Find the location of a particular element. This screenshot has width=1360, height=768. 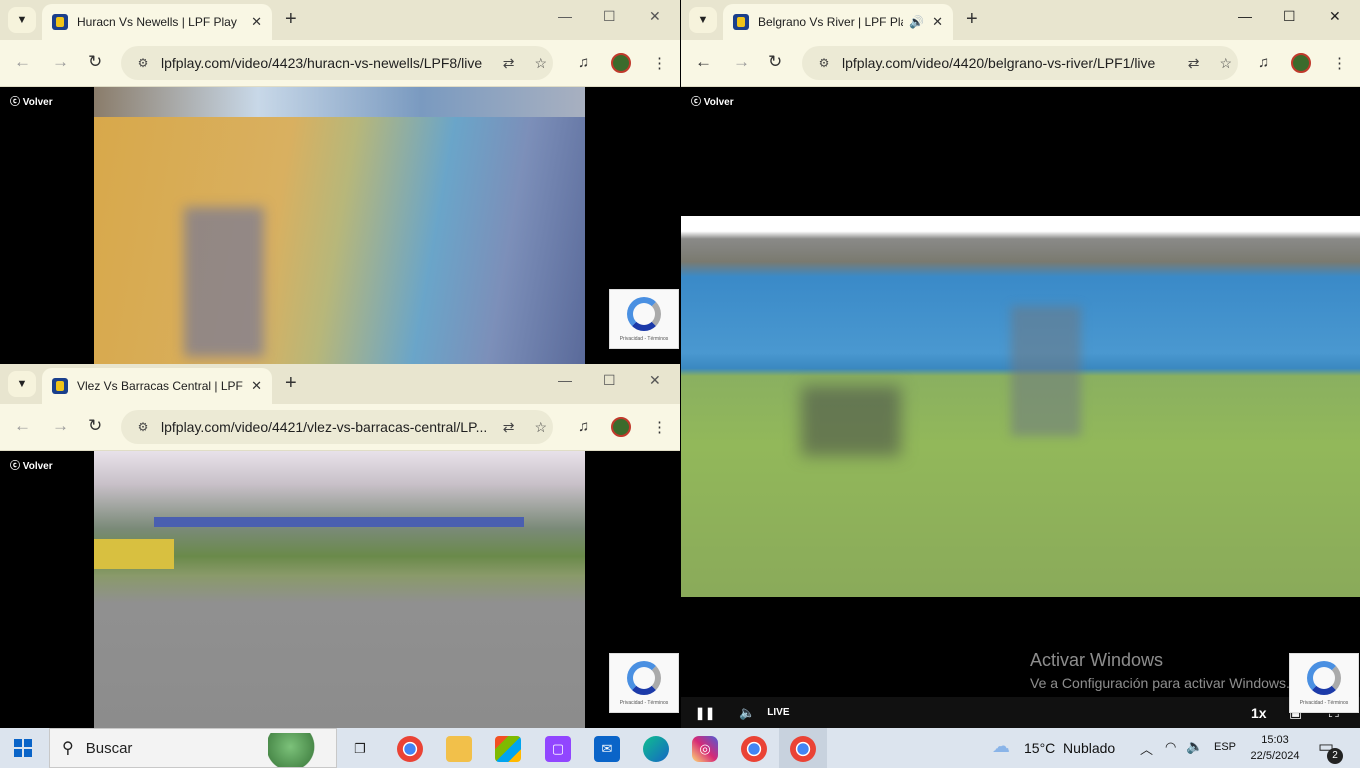

recaptcha-logo-icon is located at coordinates (1324, 677).